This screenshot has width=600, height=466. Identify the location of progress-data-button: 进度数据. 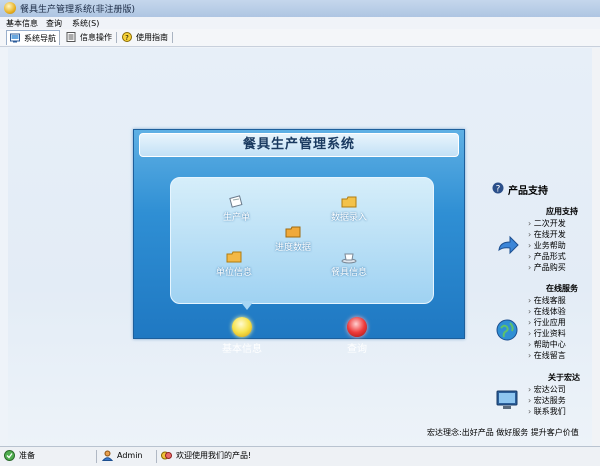
(293, 239).